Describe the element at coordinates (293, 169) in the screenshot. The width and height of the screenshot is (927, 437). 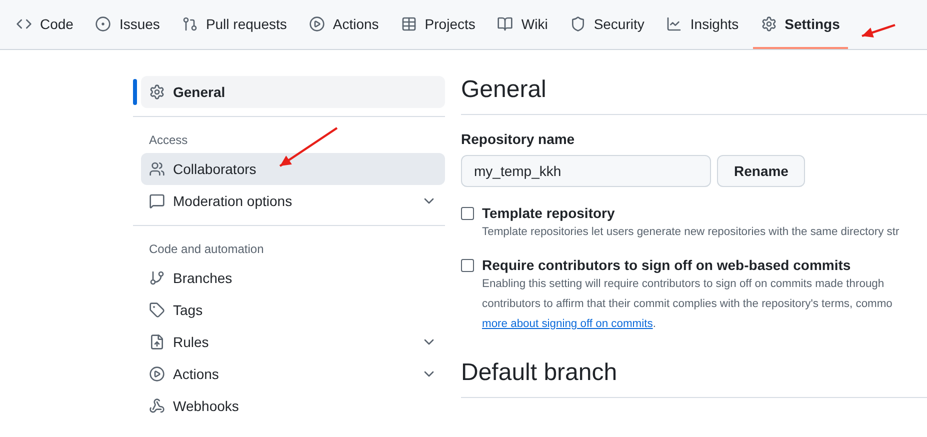
I see `sidebar-item: Collaborators` at that location.